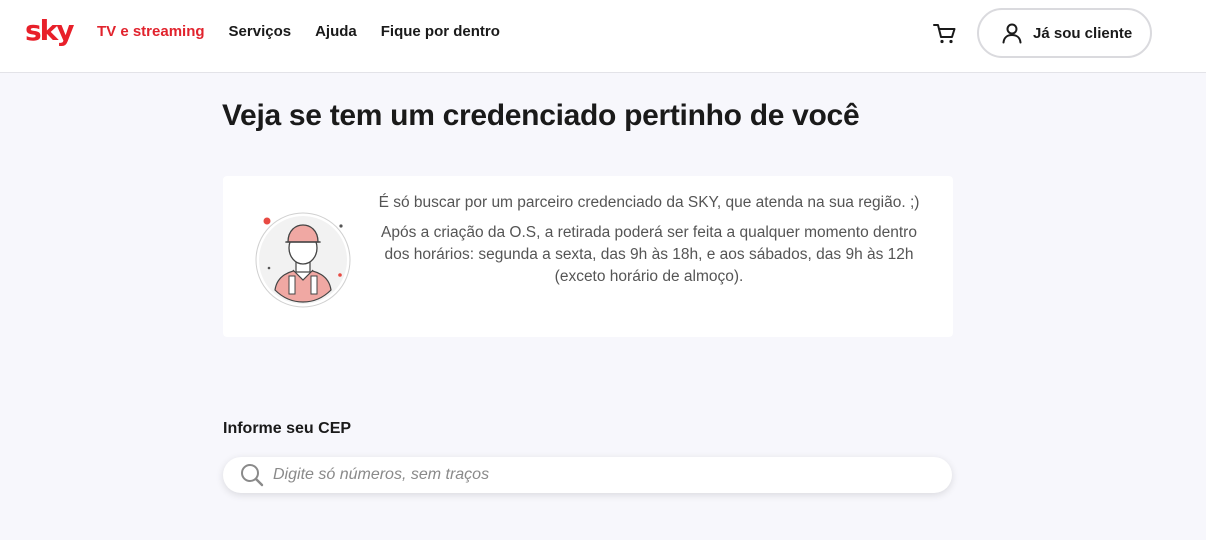 The height and width of the screenshot is (540, 1206). I want to click on cart-button, so click(945, 34).